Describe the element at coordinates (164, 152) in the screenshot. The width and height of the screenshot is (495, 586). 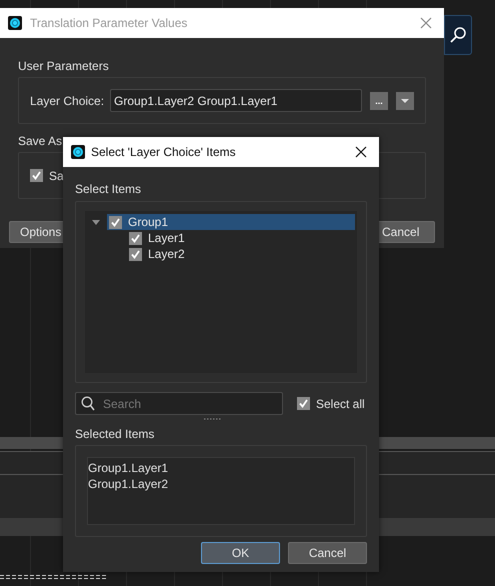
I see `window-title: Select 'Layer Choice' Items` at that location.